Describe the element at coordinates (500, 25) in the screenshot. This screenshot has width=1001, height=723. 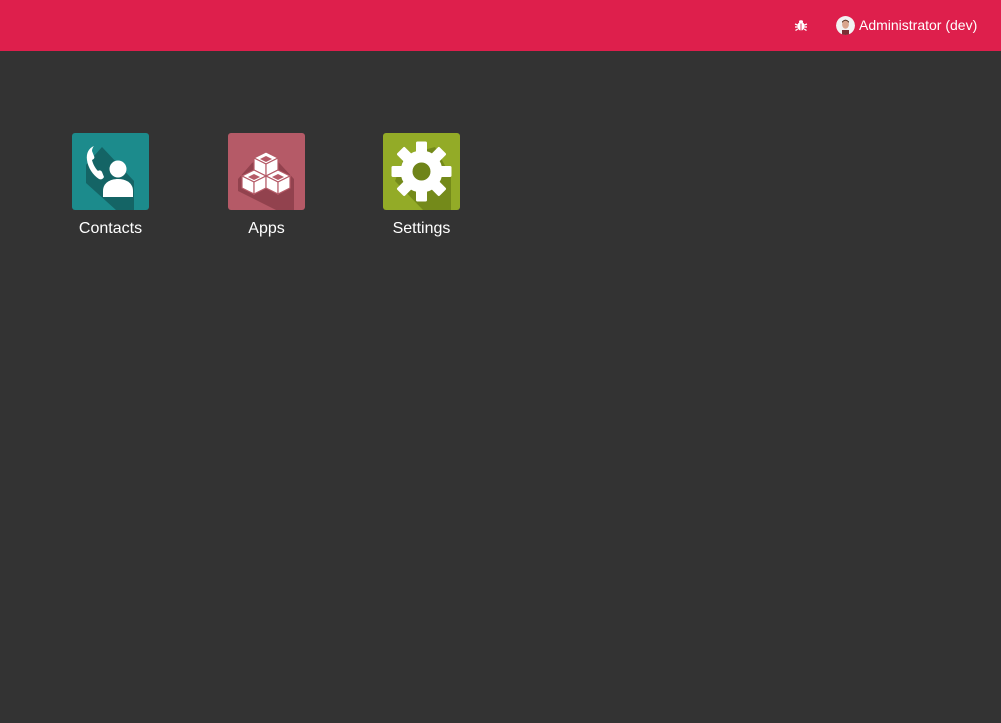
I see `top-navbar: Administrator (dev)` at that location.